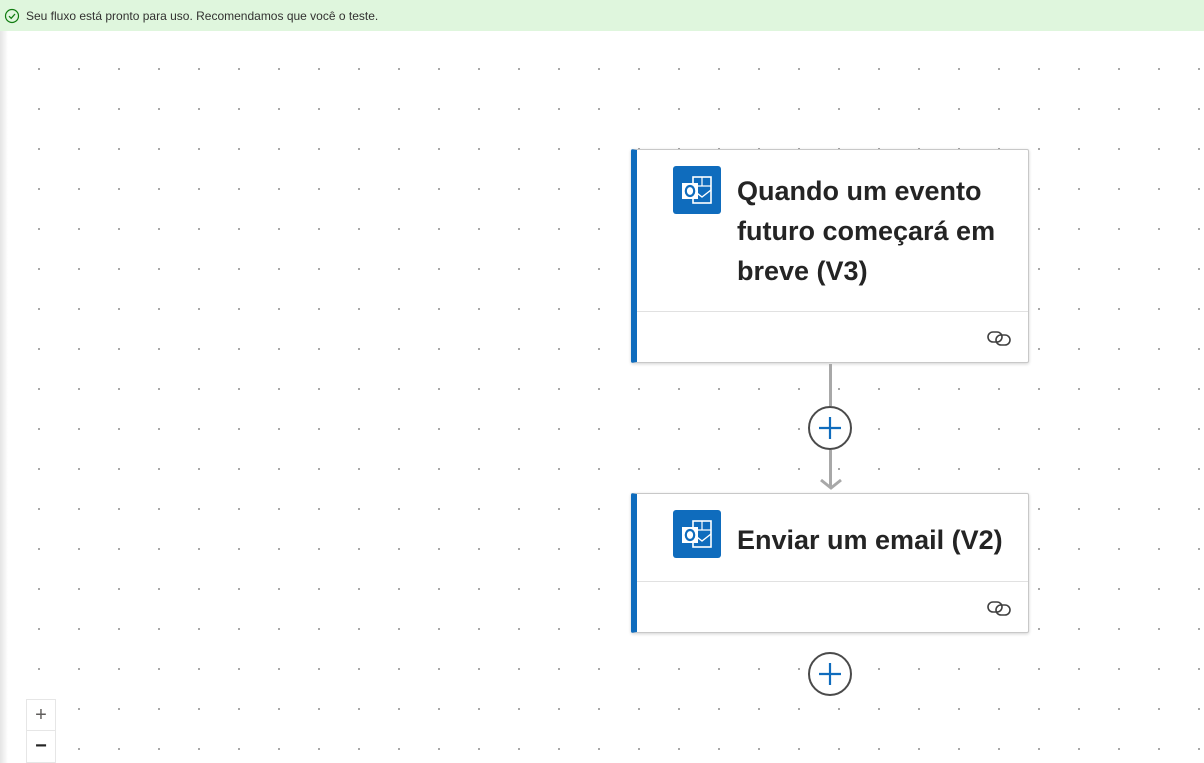 This screenshot has height=763, width=1204. Describe the element at coordinates (12, 16) in the screenshot. I see `check-circle-icon` at that location.